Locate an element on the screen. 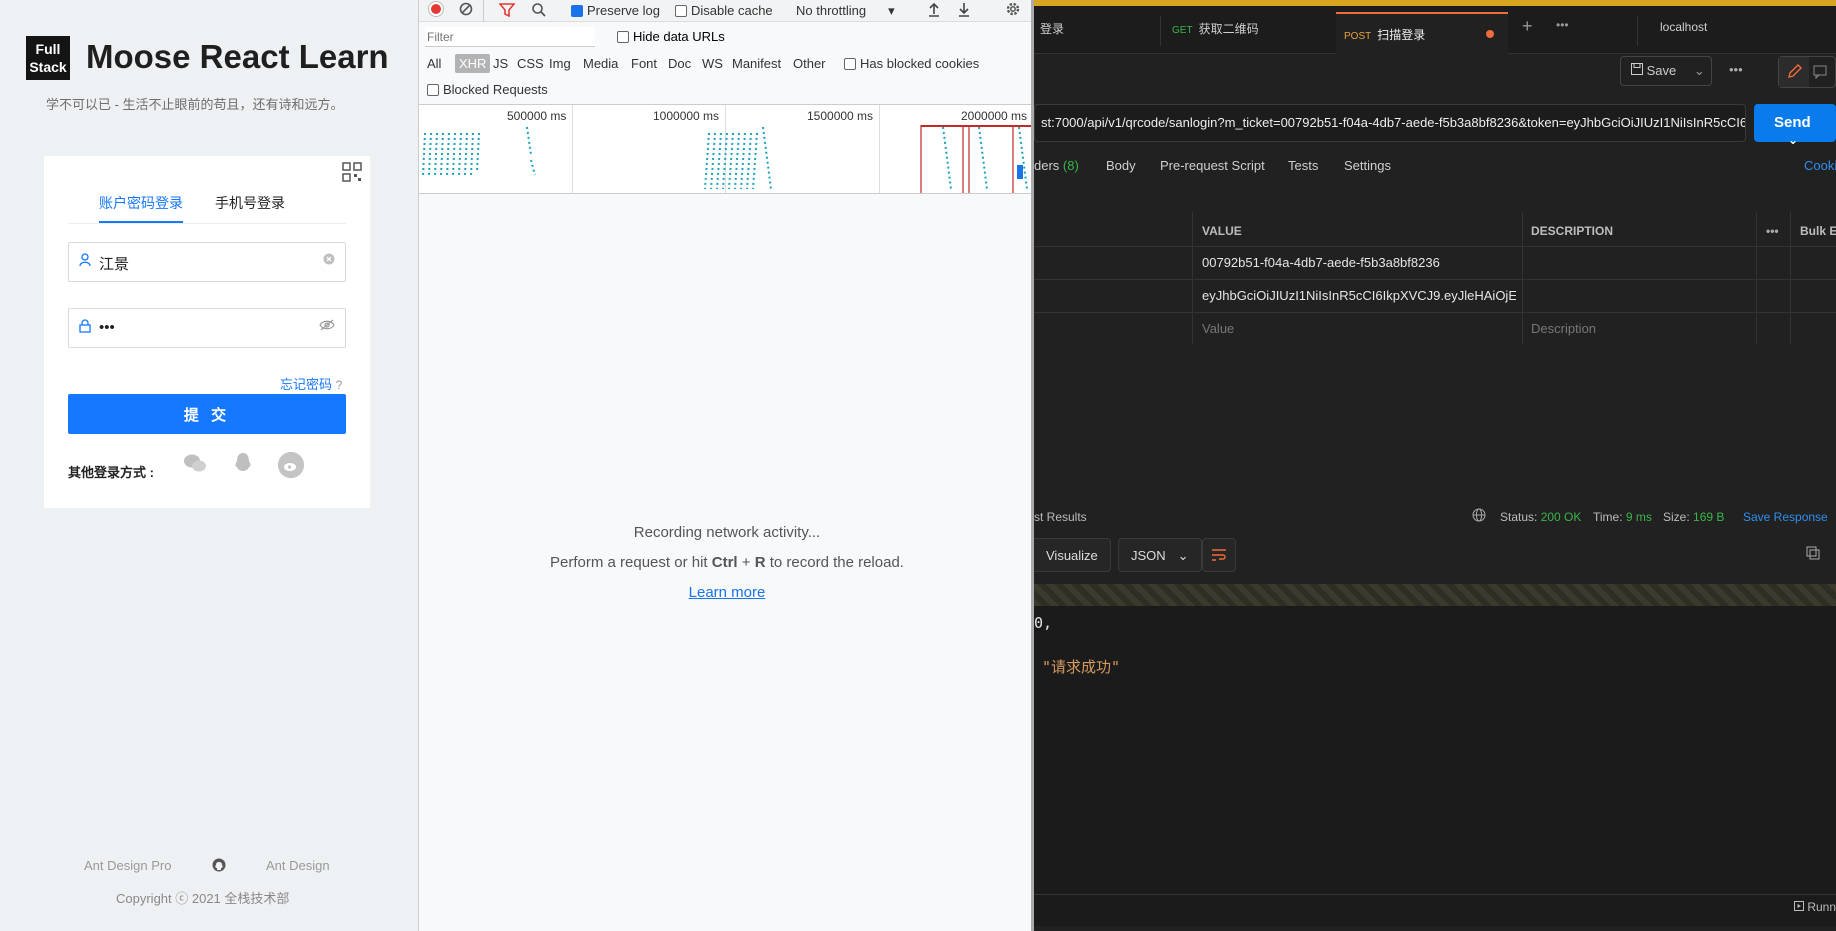  tab-pre-request-script: Pre-request Script is located at coordinates (1212, 165).